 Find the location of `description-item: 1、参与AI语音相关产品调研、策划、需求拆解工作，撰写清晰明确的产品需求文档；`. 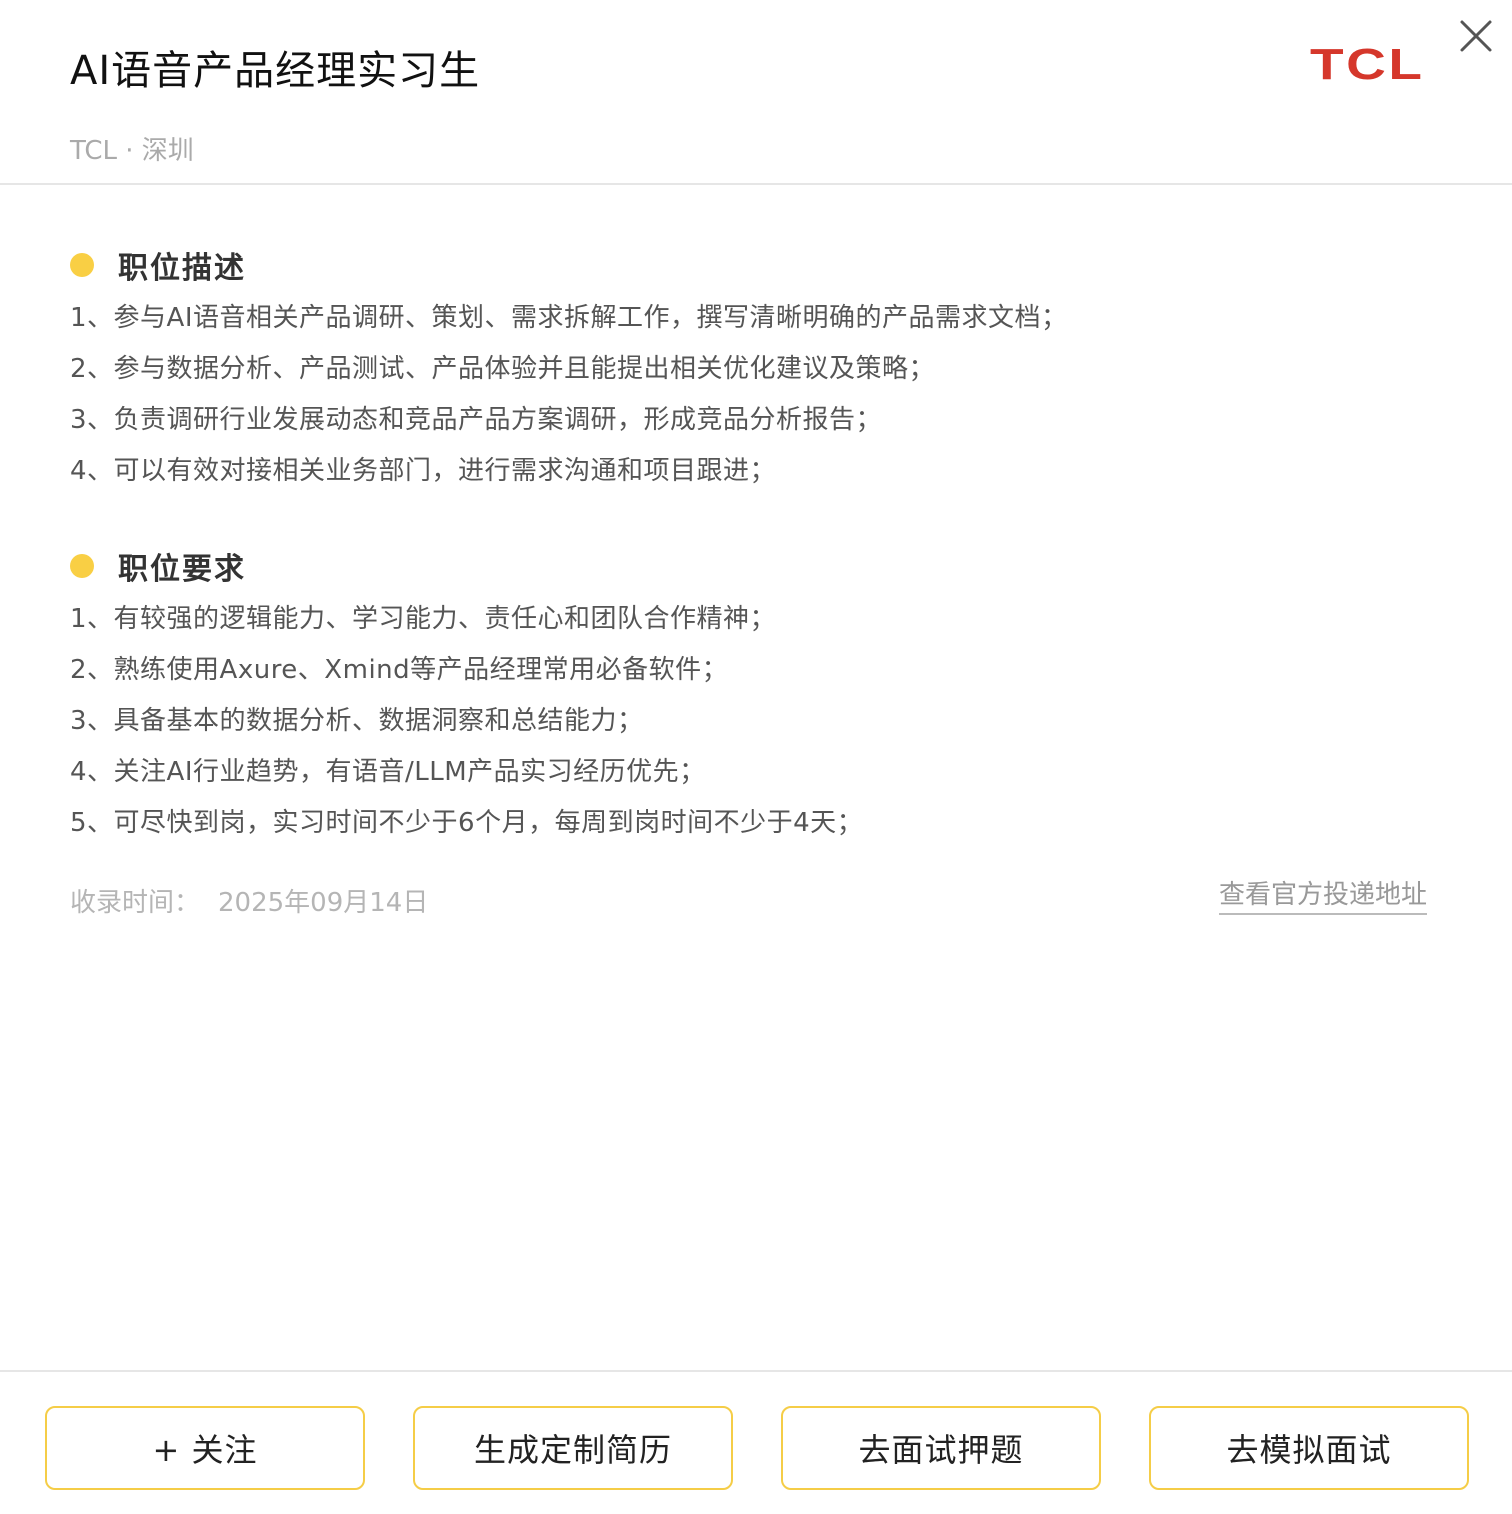

description-item: 1、参与AI语音相关产品调研、策划、需求拆解工作，撰写清晰明确的产品需求文档； is located at coordinates (569, 318).